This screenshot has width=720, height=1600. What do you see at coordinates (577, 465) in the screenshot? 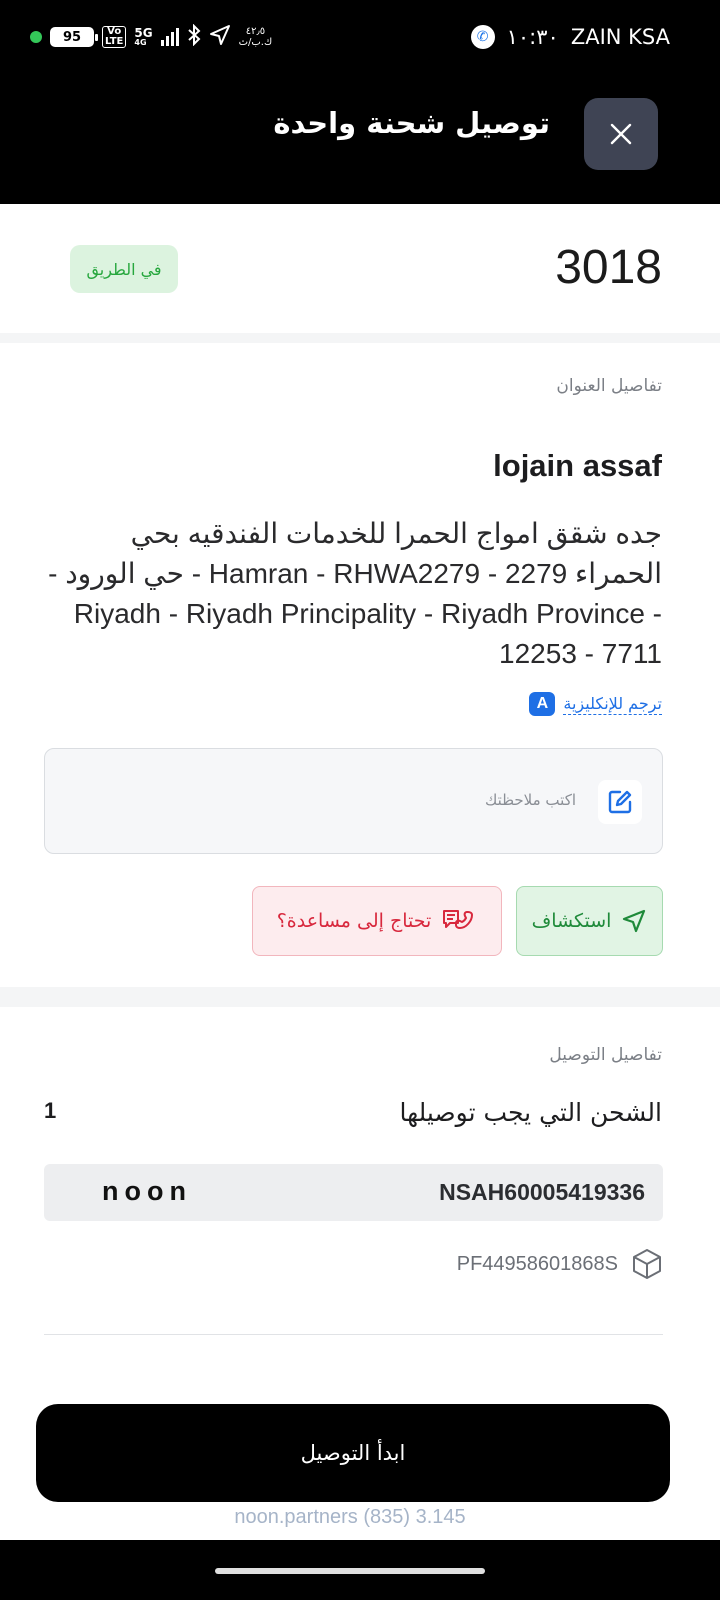
I see `customer-name: lojain assaf` at bounding box center [577, 465].